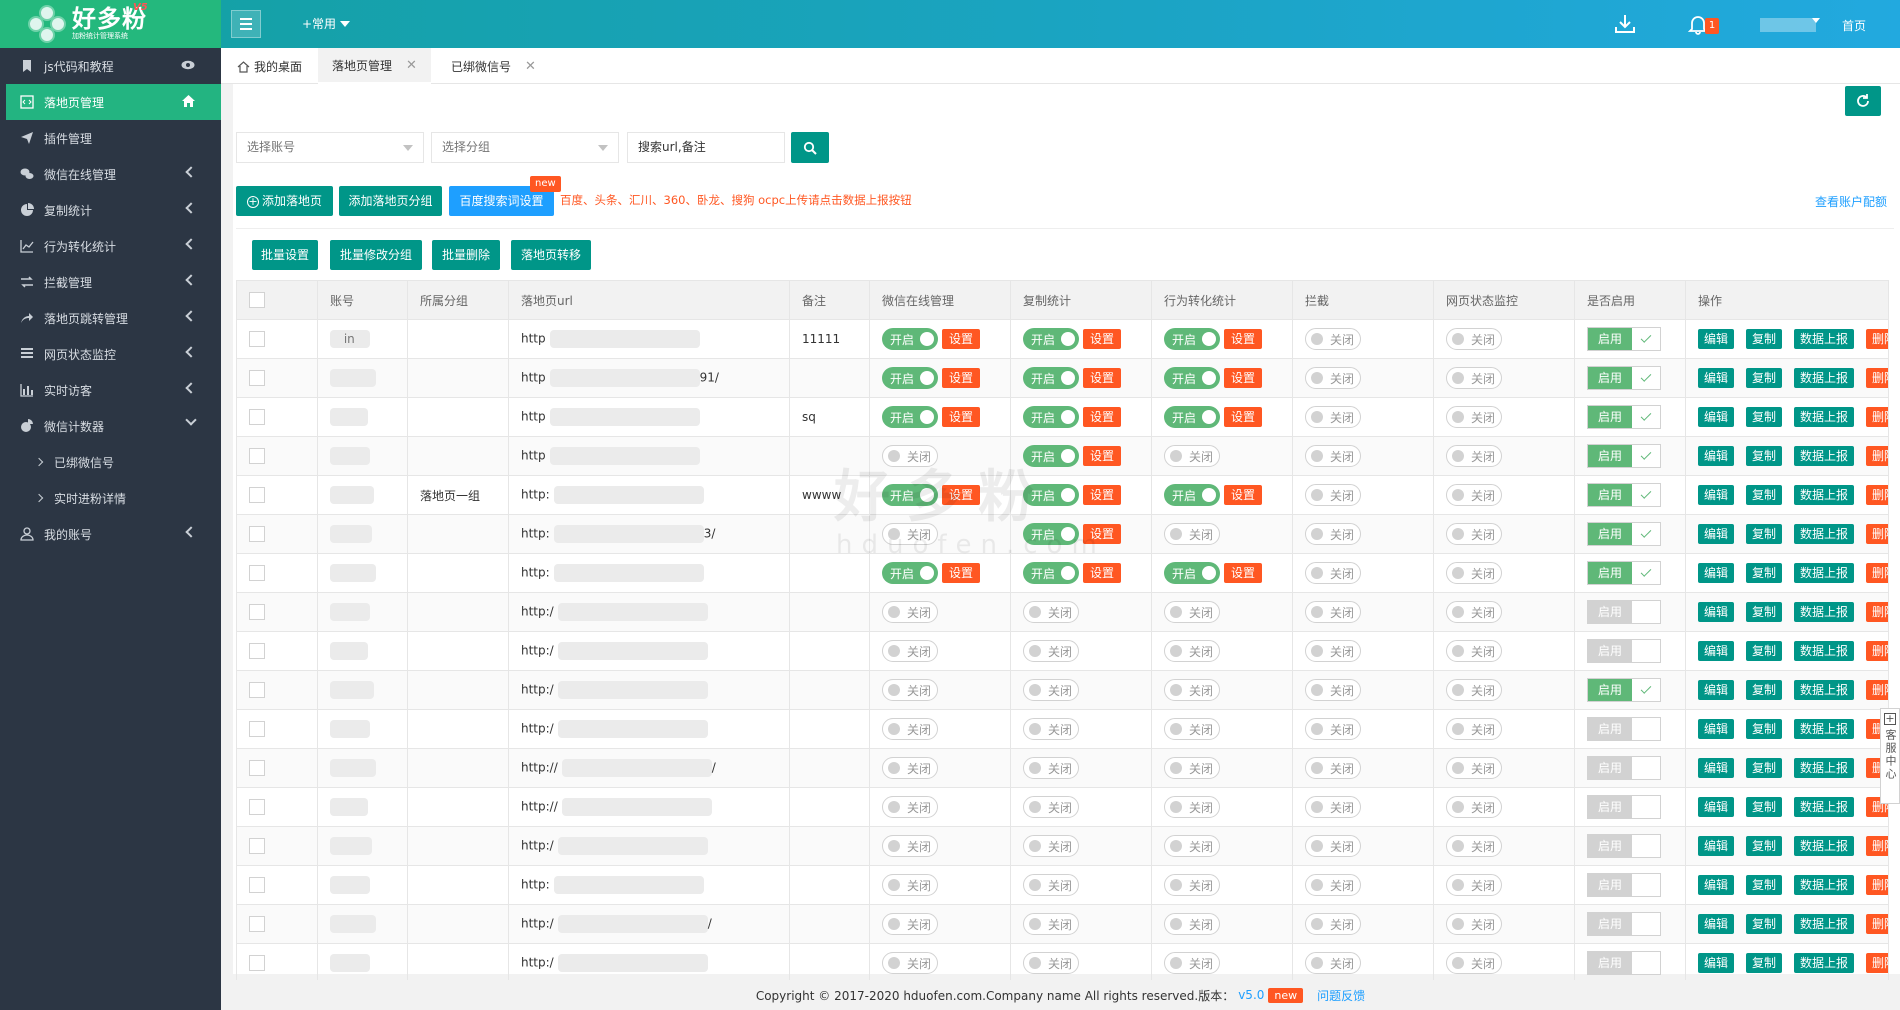  What do you see at coordinates (246, 24) in the screenshot?
I see `menu-toggle-button` at bounding box center [246, 24].